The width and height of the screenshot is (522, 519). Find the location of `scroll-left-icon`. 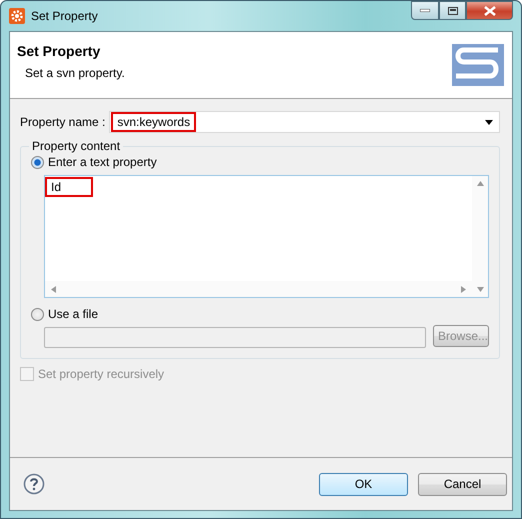

scroll-left-icon is located at coordinates (53, 289).